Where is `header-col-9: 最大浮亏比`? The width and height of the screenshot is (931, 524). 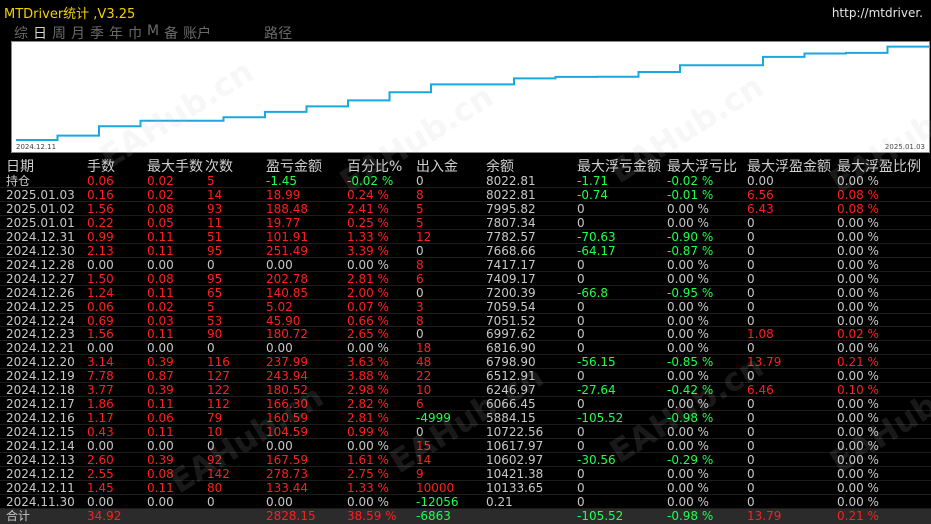 header-col-9: 最大浮亏比 is located at coordinates (702, 166).